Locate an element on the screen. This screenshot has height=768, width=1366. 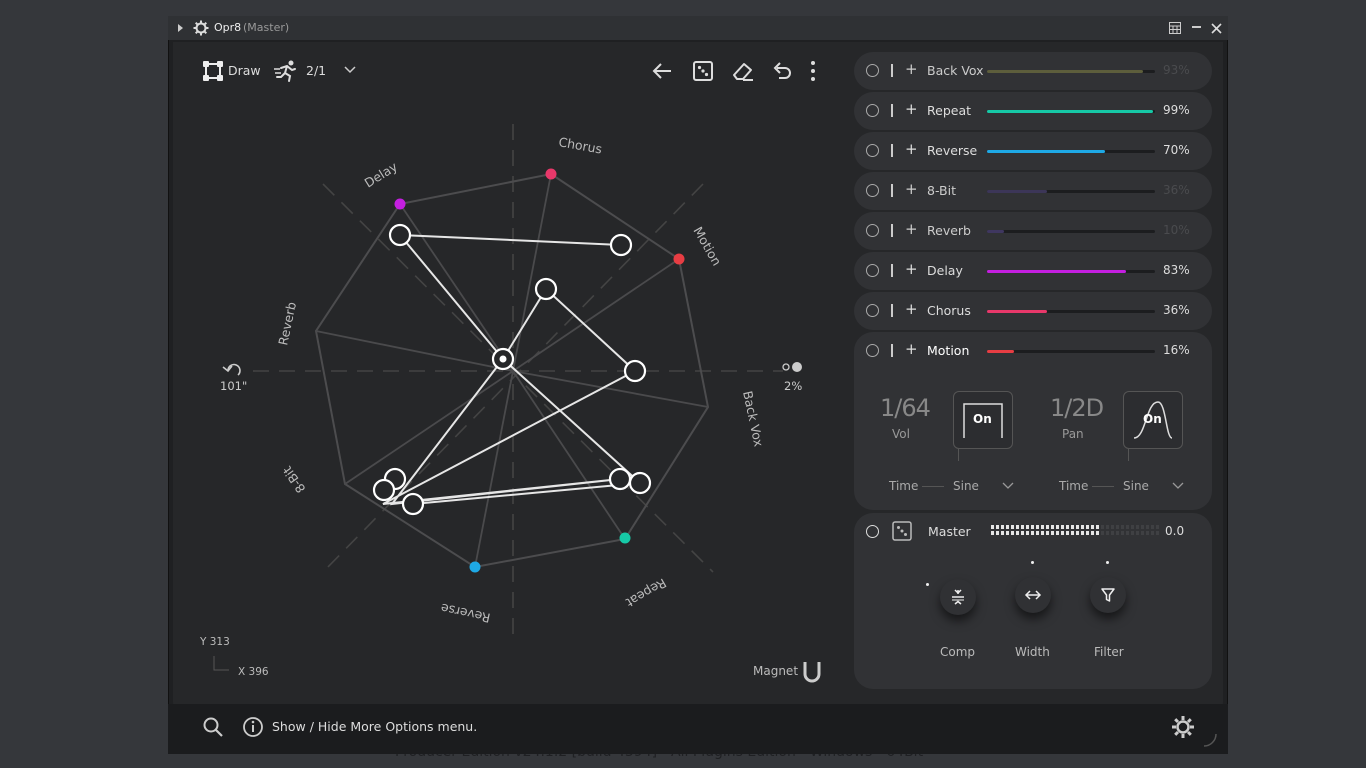
track-row-repeat: + Repeat 99% is located at coordinates (1033, 111).